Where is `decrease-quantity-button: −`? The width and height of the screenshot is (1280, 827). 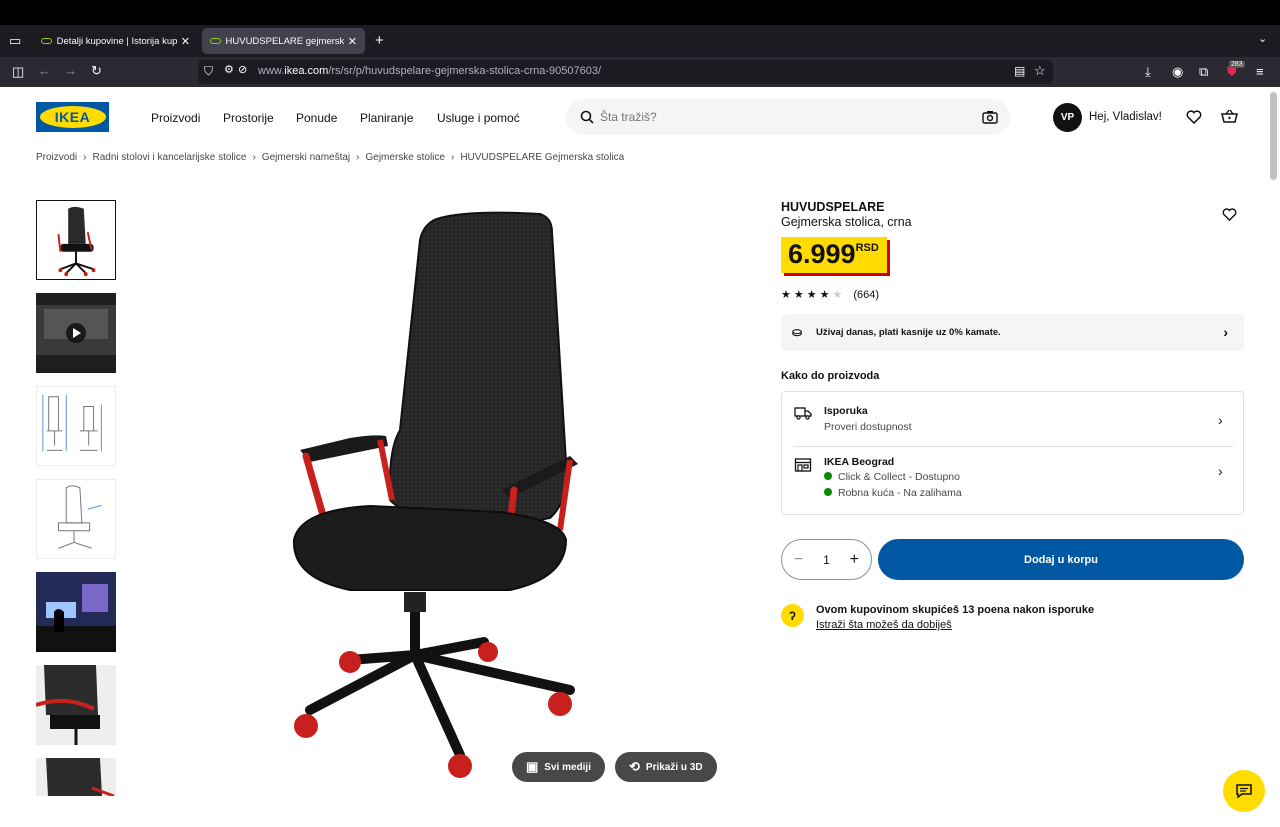
decrease-quantity-button: − is located at coordinates (798, 560).